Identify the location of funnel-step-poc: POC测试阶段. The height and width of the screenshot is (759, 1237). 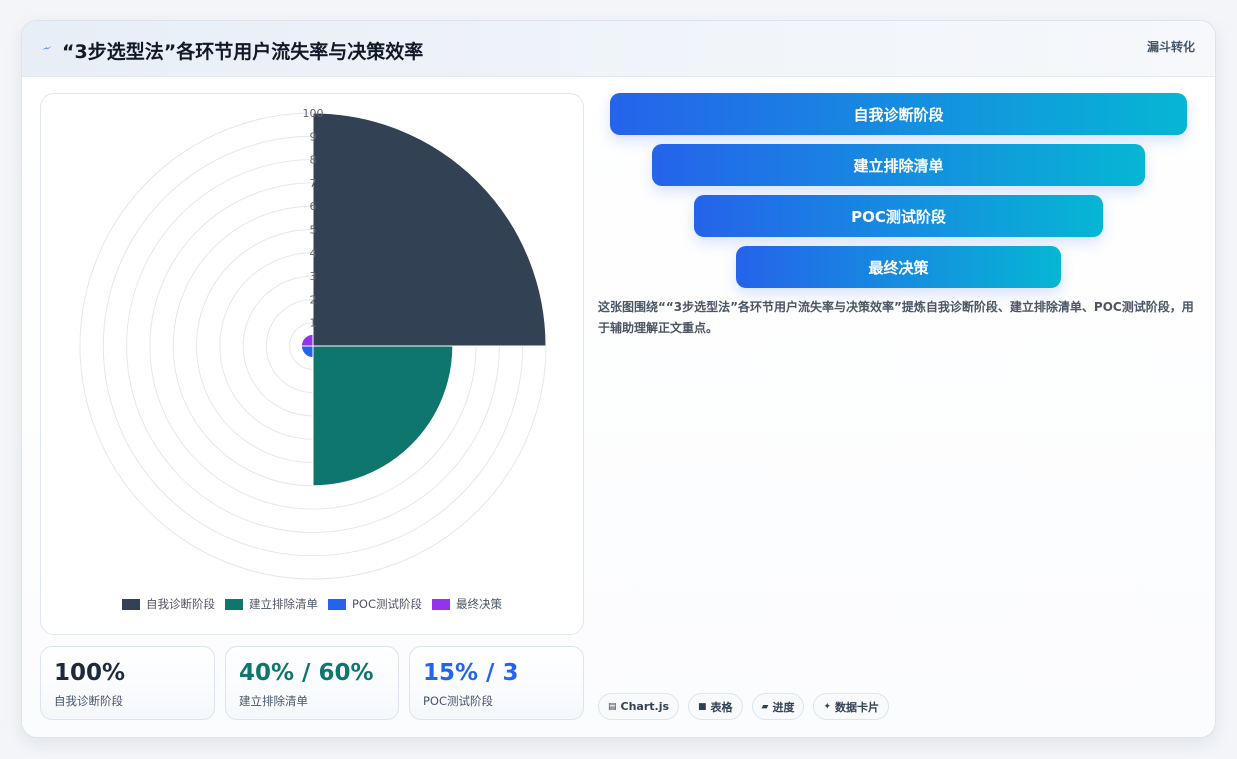
(898, 216).